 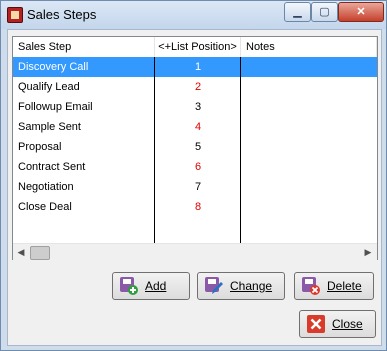 I want to click on list-position-cell: 7, so click(x=198, y=187).